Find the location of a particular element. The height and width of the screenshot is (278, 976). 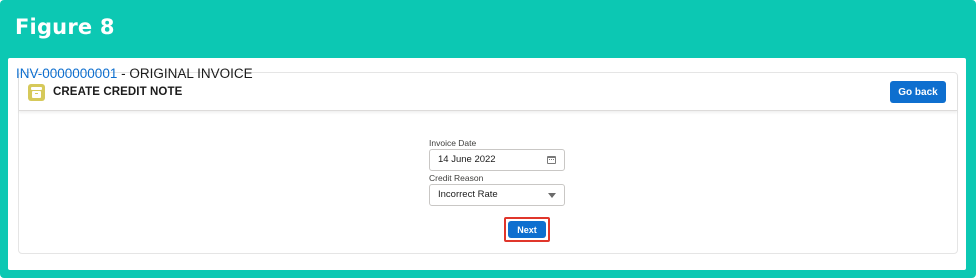

credit-reason-value: Incorrect Rate is located at coordinates (468, 194).